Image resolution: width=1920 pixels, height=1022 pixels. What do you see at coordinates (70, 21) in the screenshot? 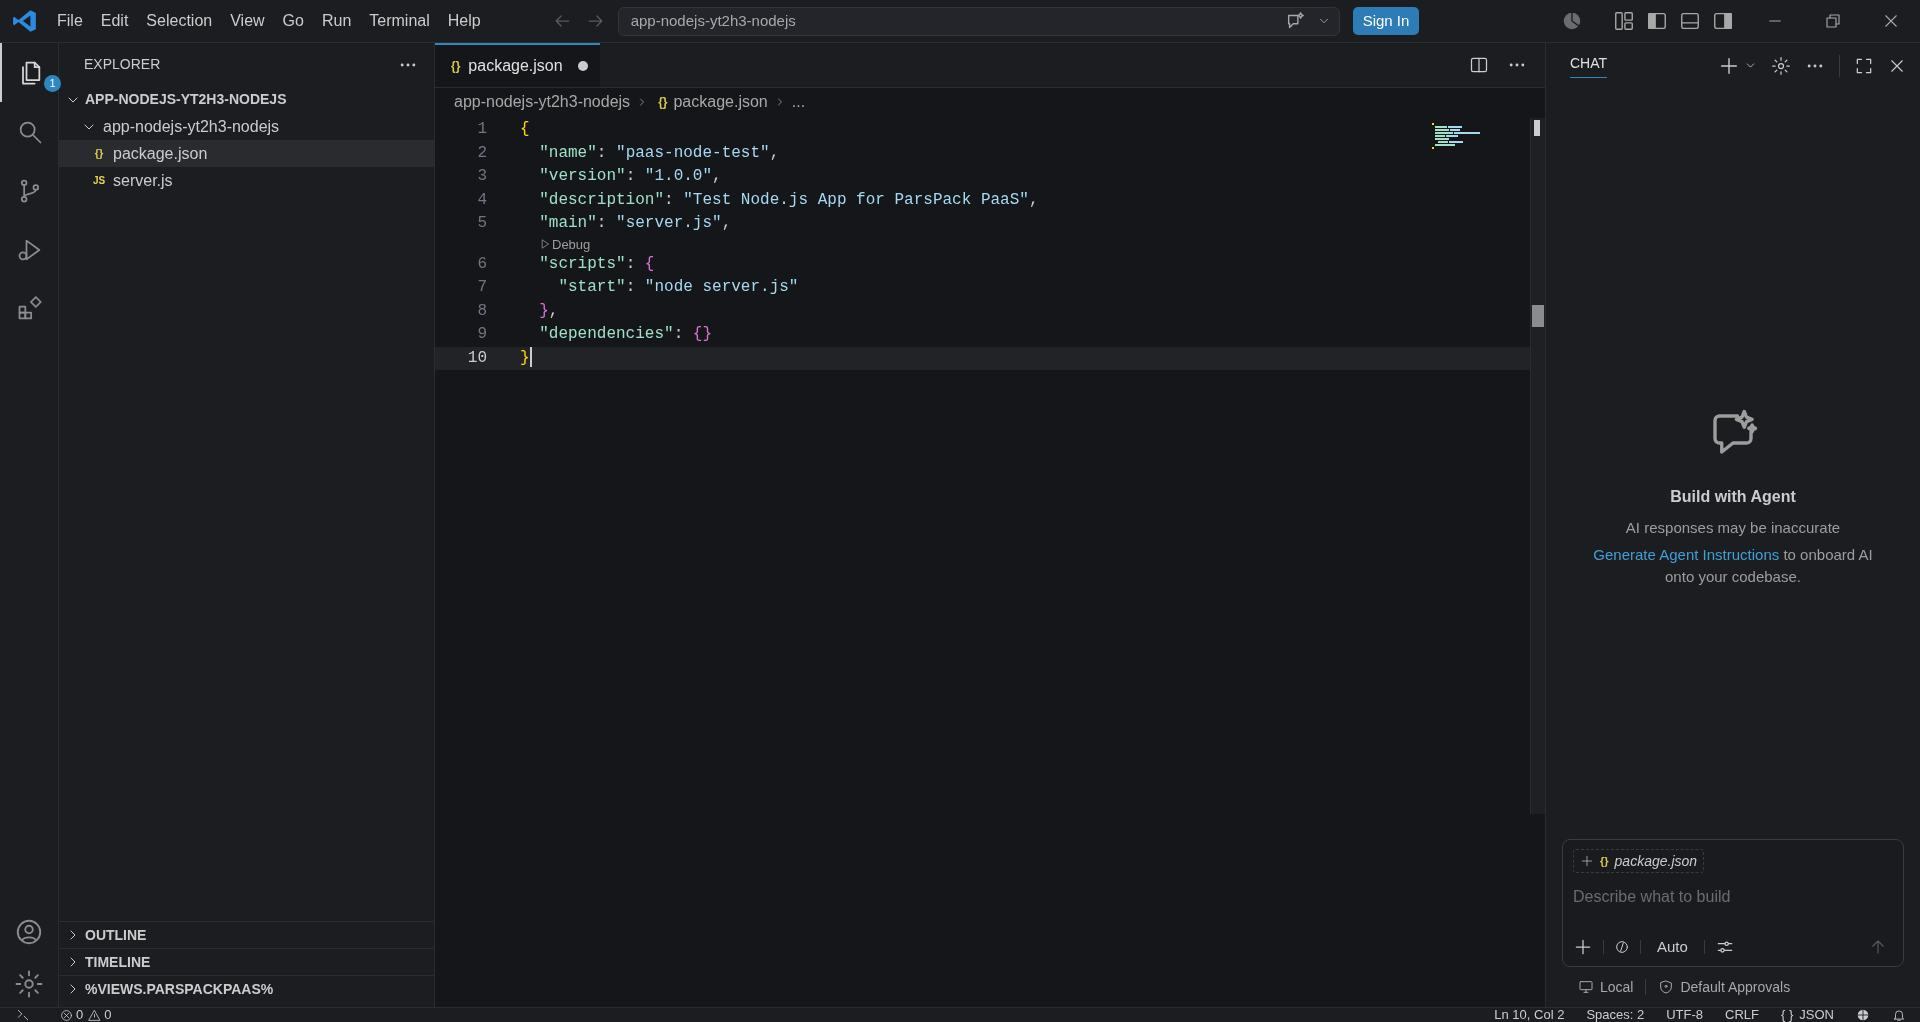
I see `menu-item: File` at bounding box center [70, 21].